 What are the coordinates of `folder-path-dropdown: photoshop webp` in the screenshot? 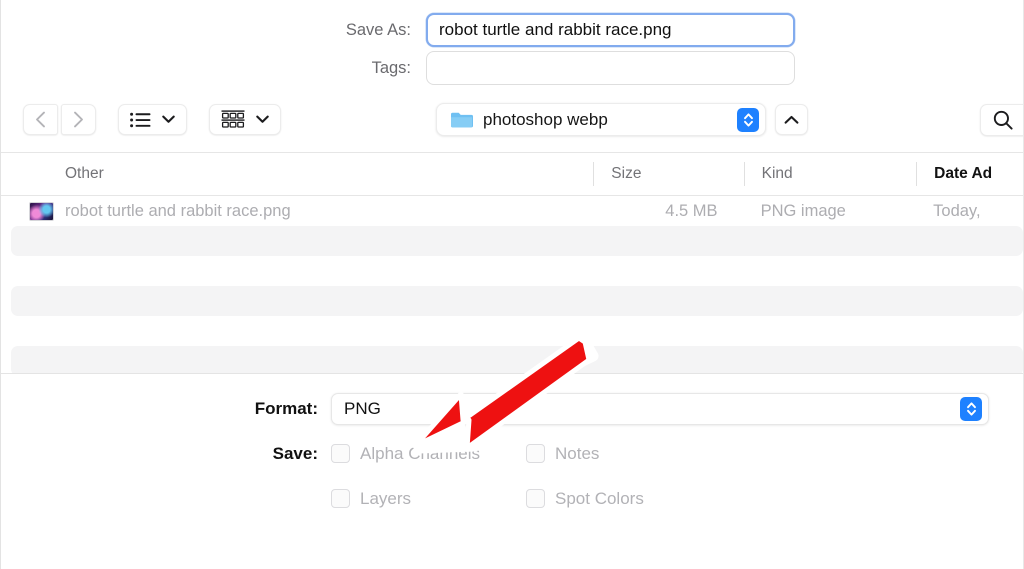 It's located at (601, 119).